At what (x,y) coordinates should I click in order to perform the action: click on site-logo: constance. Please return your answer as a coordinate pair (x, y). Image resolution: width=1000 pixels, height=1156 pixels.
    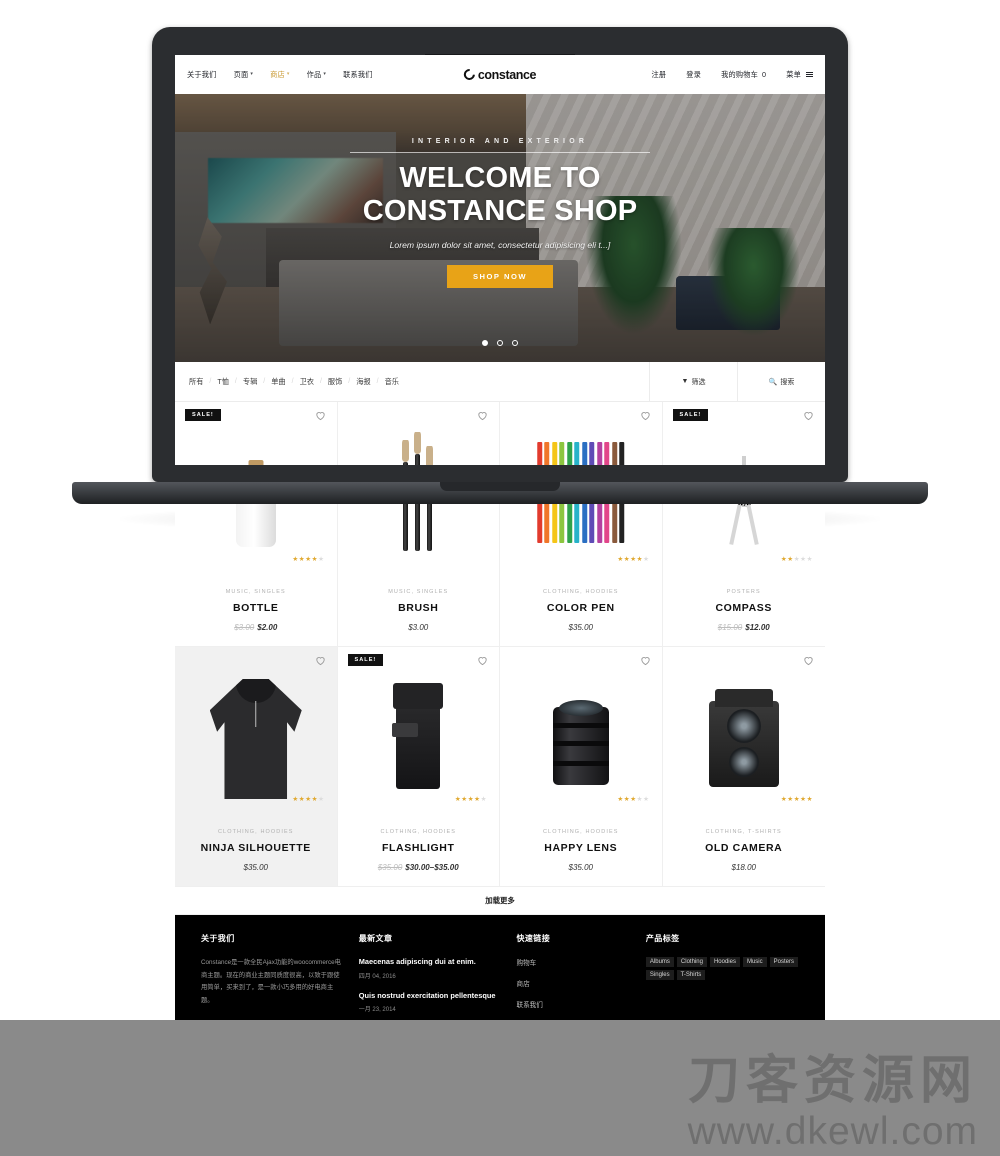
    Looking at the image, I should click on (499, 74).